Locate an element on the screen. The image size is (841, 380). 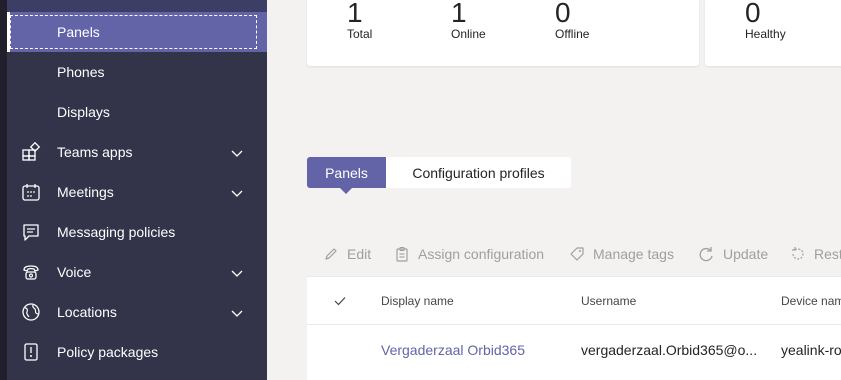
stat-total: 1 Total is located at coordinates (359, 20).